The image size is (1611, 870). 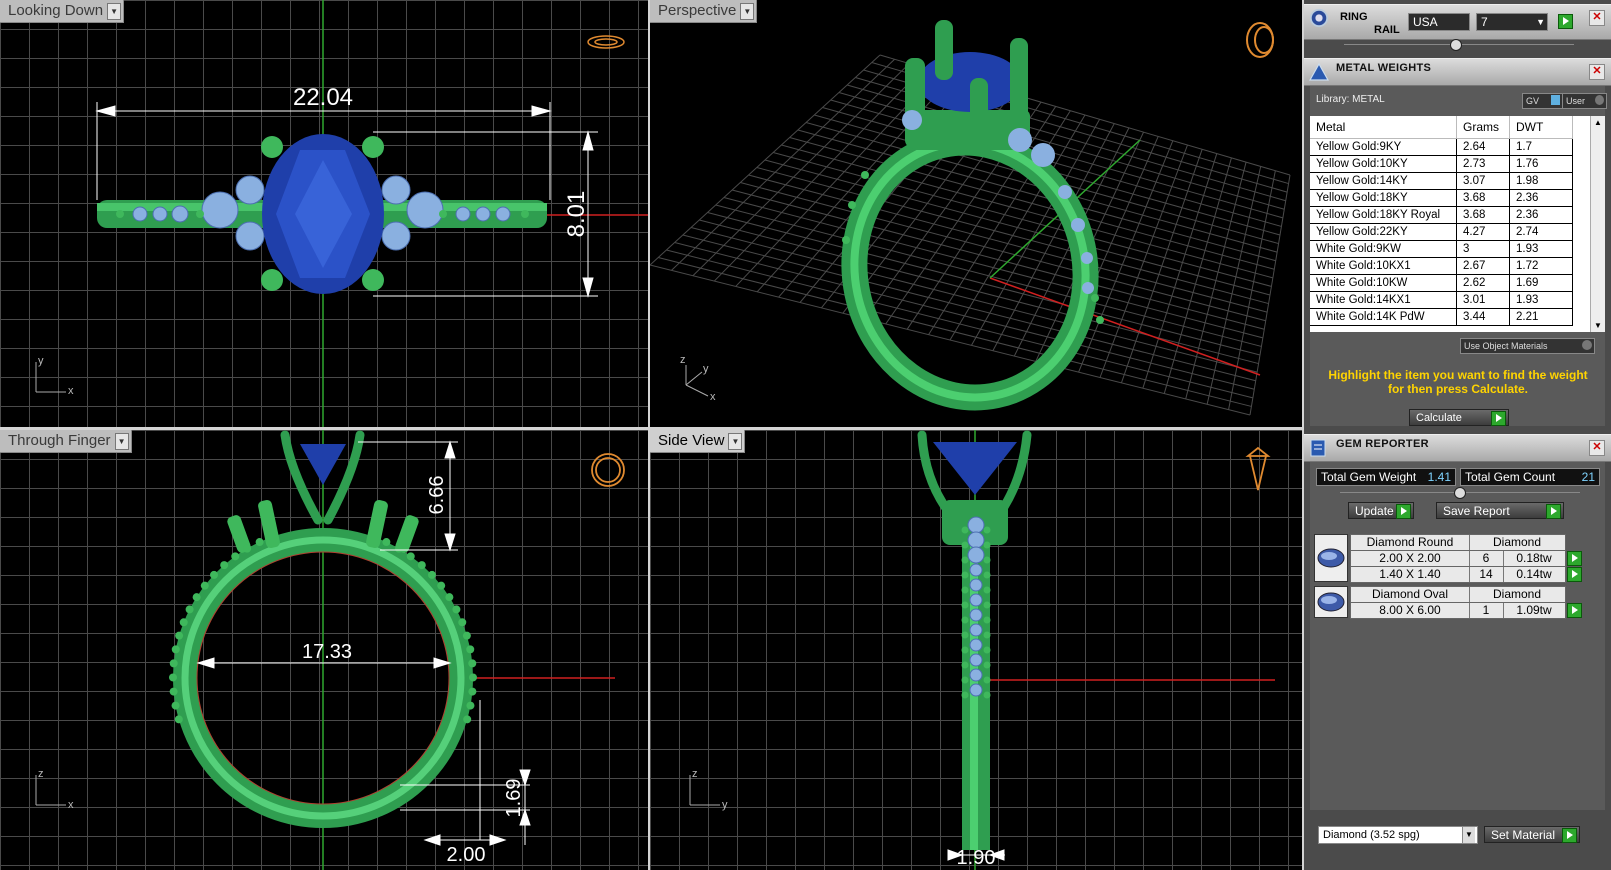 I want to click on table-scrollbar: ▲ ▼, so click(x=1597, y=224).